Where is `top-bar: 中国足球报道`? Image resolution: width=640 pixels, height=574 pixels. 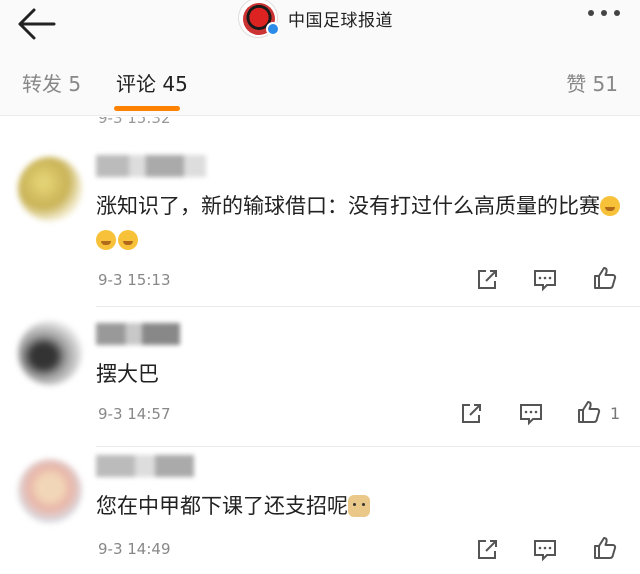
top-bar: 中国足球报道 is located at coordinates (320, 24).